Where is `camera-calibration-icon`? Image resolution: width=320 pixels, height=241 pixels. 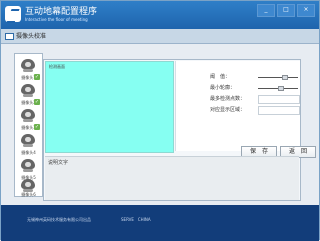
camera-calibration-icon is located at coordinates (9, 36).